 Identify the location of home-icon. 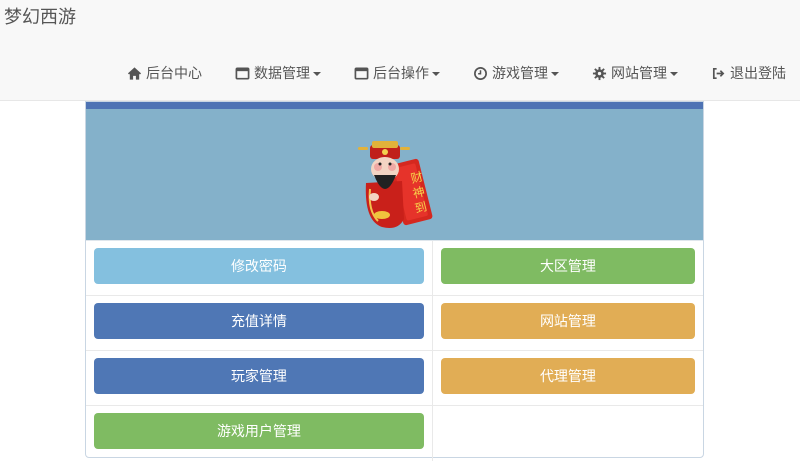
(134, 73).